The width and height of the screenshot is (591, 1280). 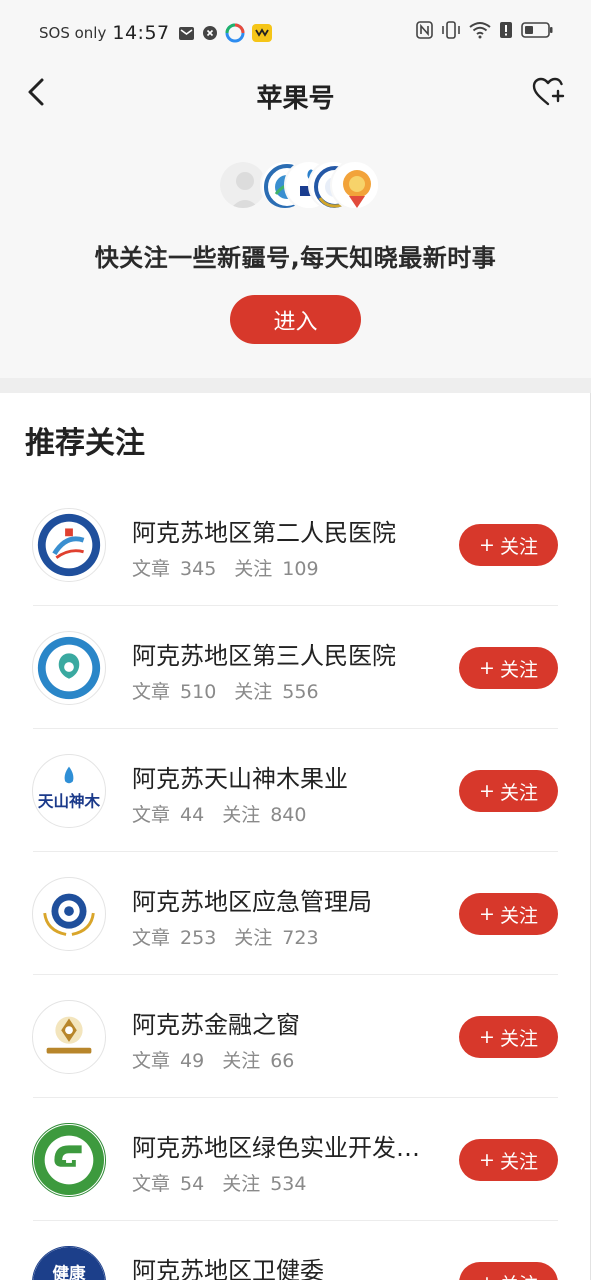 What do you see at coordinates (230, 567) in the screenshot?
I see `account-stats: 文章 345 关注 109` at bounding box center [230, 567].